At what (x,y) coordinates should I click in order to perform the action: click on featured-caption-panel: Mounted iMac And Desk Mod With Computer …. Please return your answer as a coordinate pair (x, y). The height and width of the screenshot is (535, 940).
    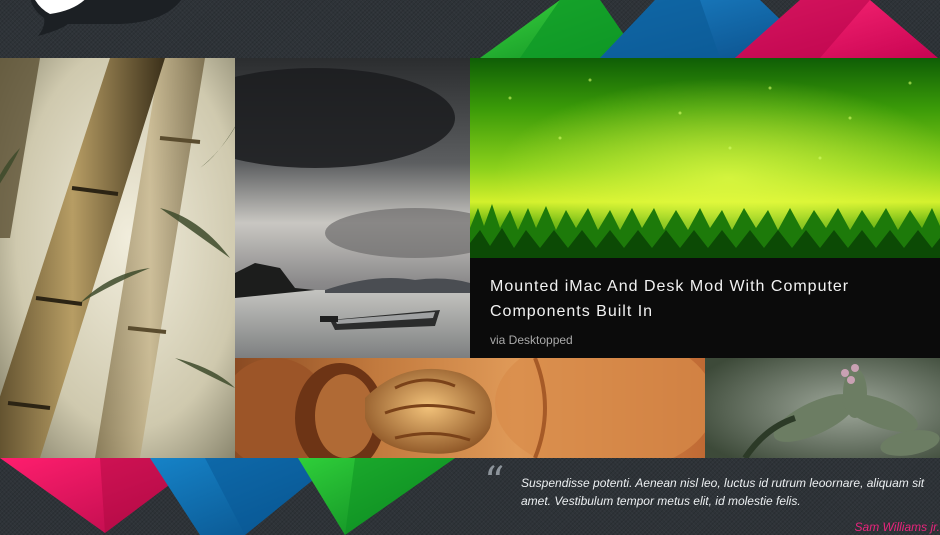
    Looking at the image, I should click on (705, 308).